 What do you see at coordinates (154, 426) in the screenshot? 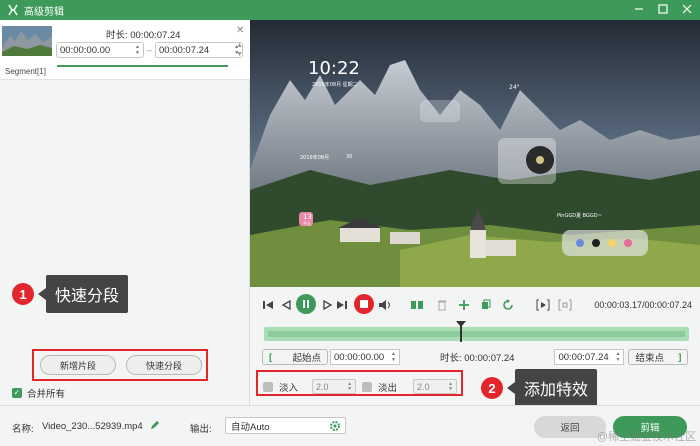
I see `edit-name-icon` at bounding box center [154, 426].